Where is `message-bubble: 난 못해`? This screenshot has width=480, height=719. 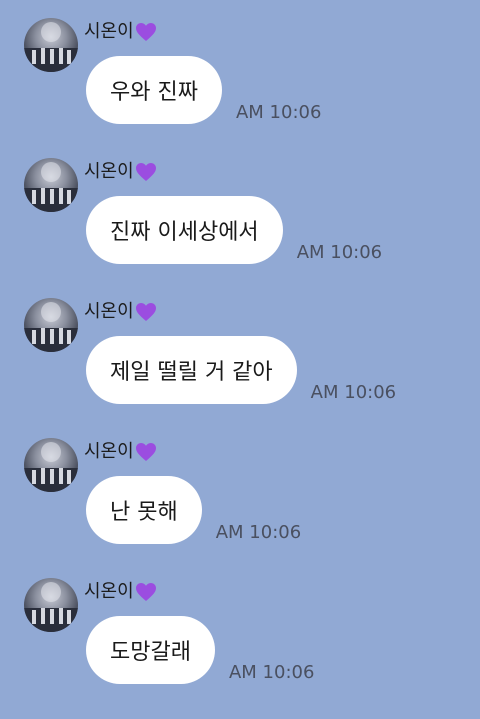
message-bubble: 난 못해 is located at coordinates (144, 510).